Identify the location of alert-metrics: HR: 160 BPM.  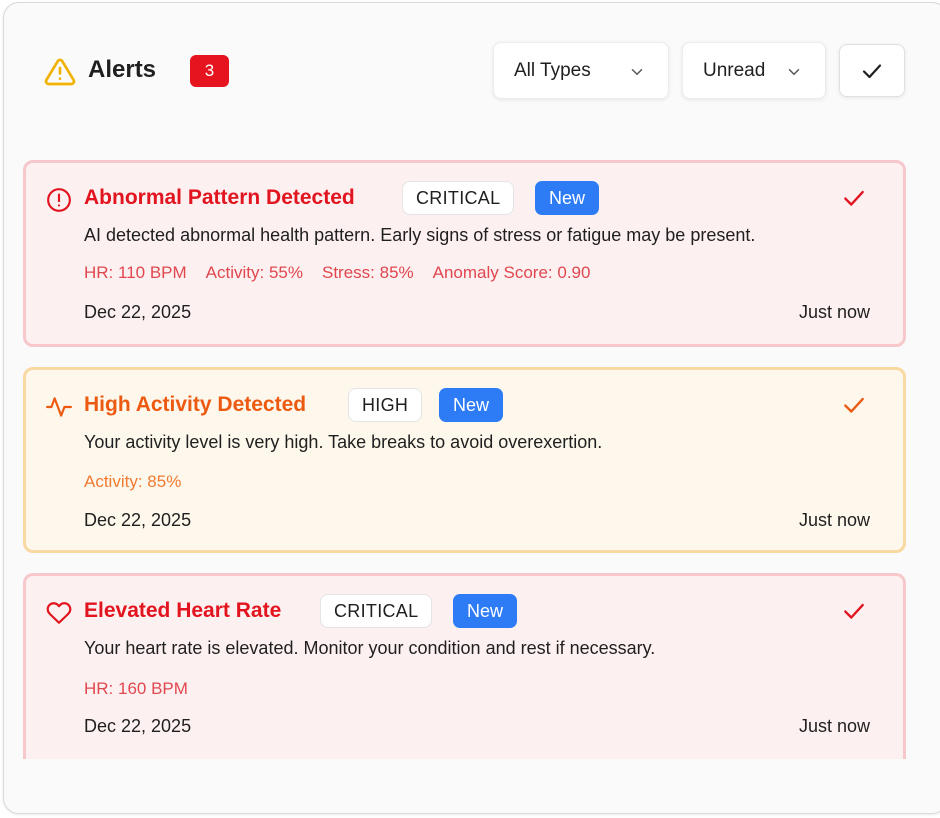
(136, 689).